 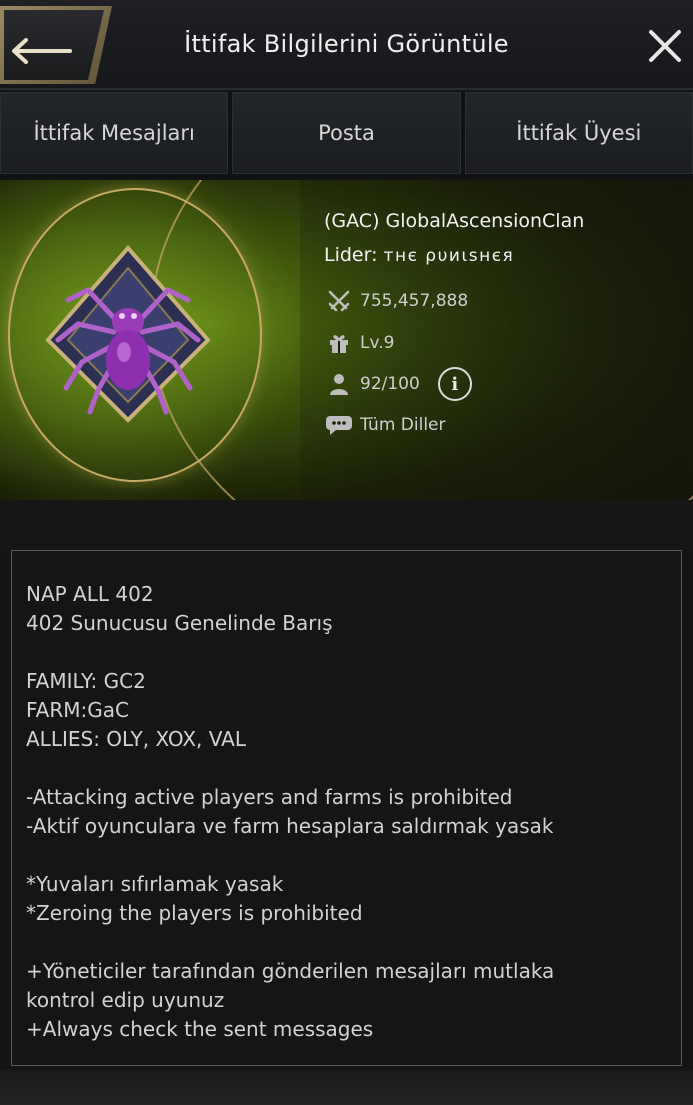 I want to click on description-line: *Yuvaları sıfırlamak yasak, so click(x=155, y=884).